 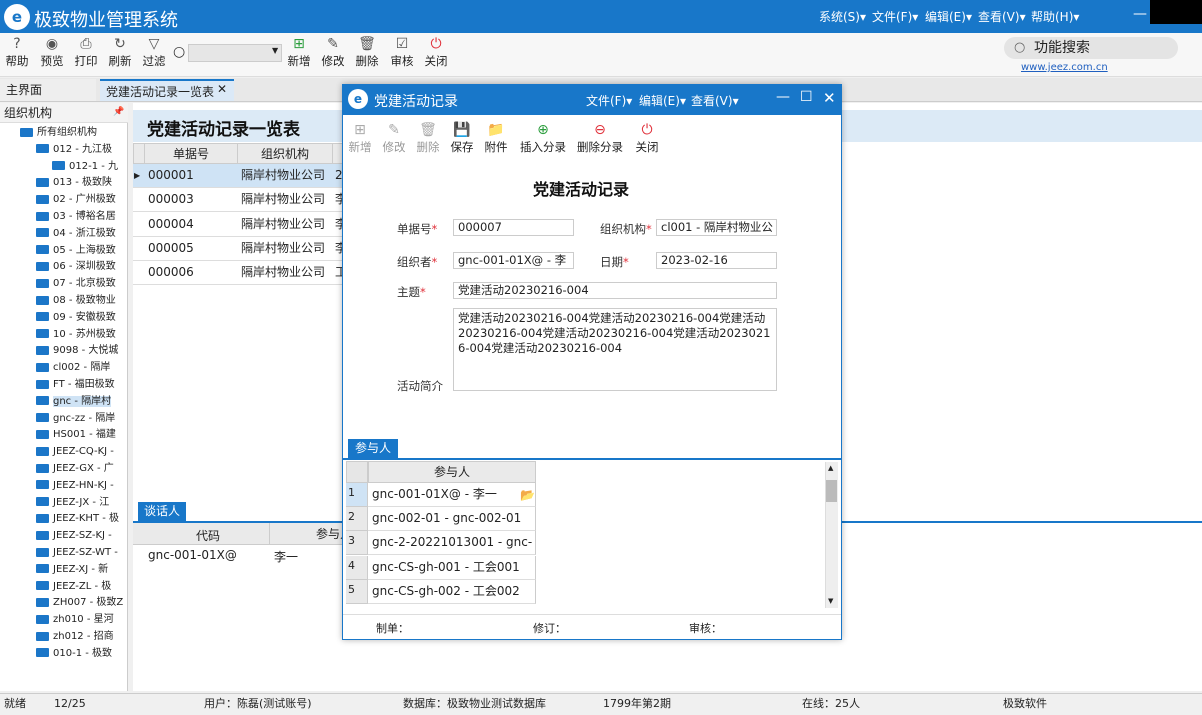 What do you see at coordinates (285, 153) in the screenshot?
I see `column-header-org: 组织机构` at bounding box center [285, 153].